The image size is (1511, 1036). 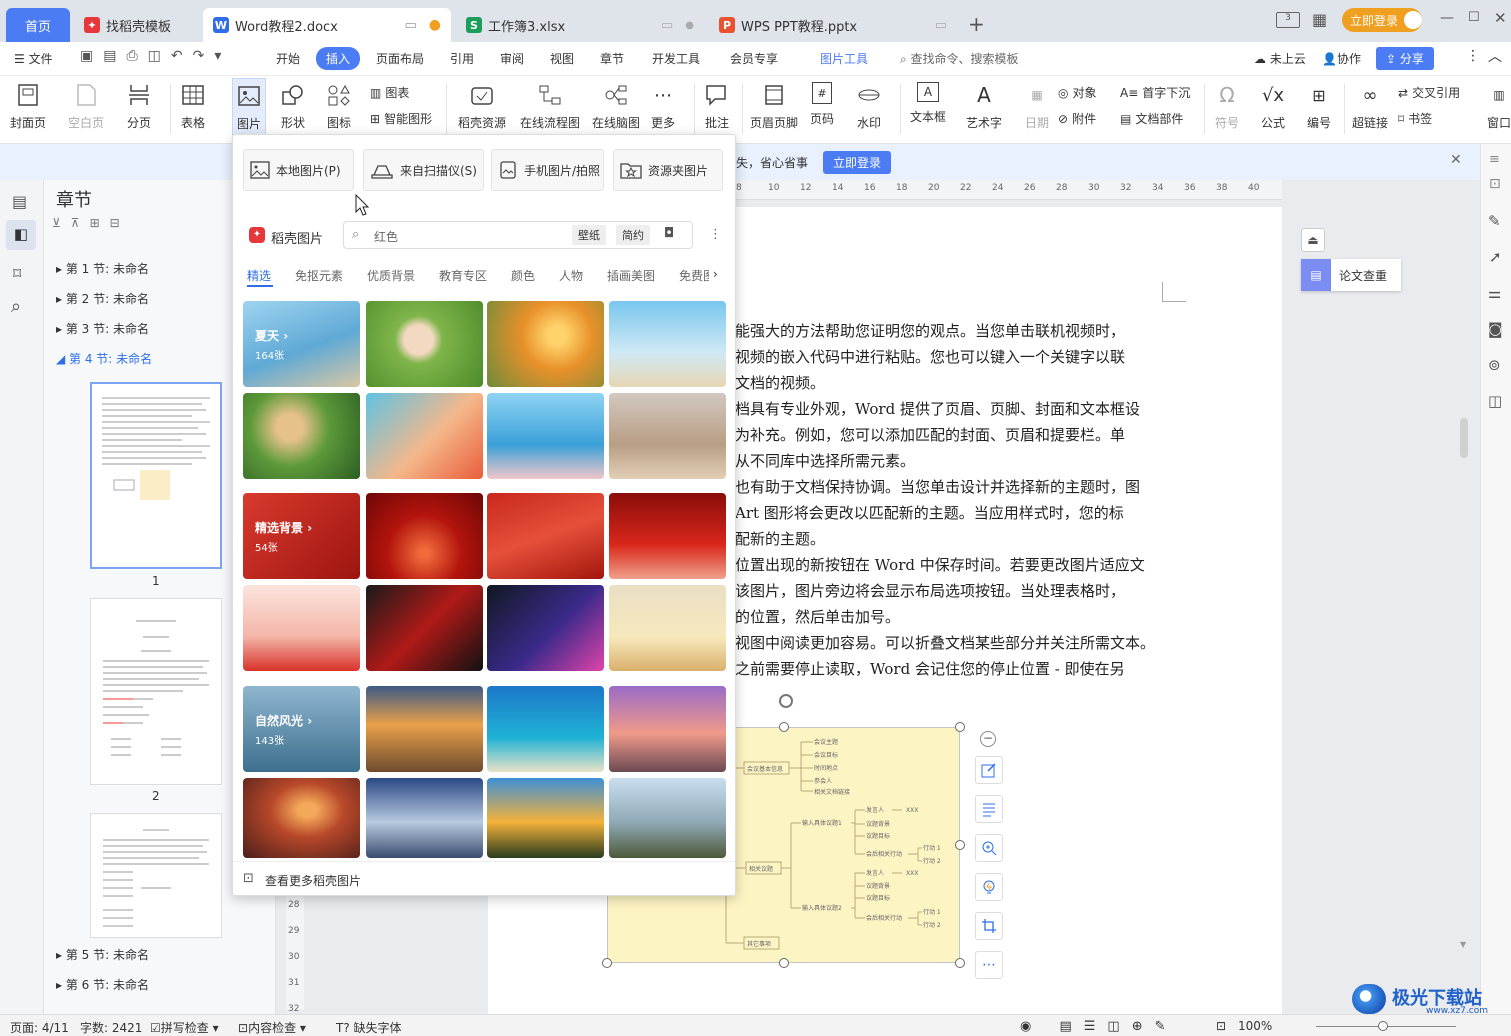 What do you see at coordinates (930, 330) in the screenshot?
I see `document-line: 能强大的方法帮助您证明您的观点。当您单击联机视频时，` at bounding box center [930, 330].